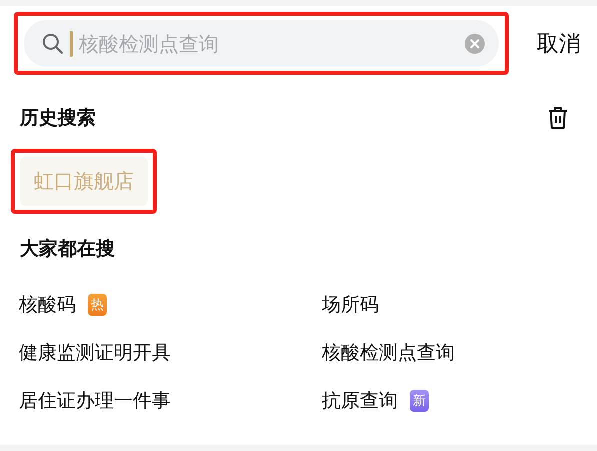 This screenshot has width=597, height=451. What do you see at coordinates (360, 401) in the screenshot?
I see `trending-search-link: 抗原查询` at bounding box center [360, 401].